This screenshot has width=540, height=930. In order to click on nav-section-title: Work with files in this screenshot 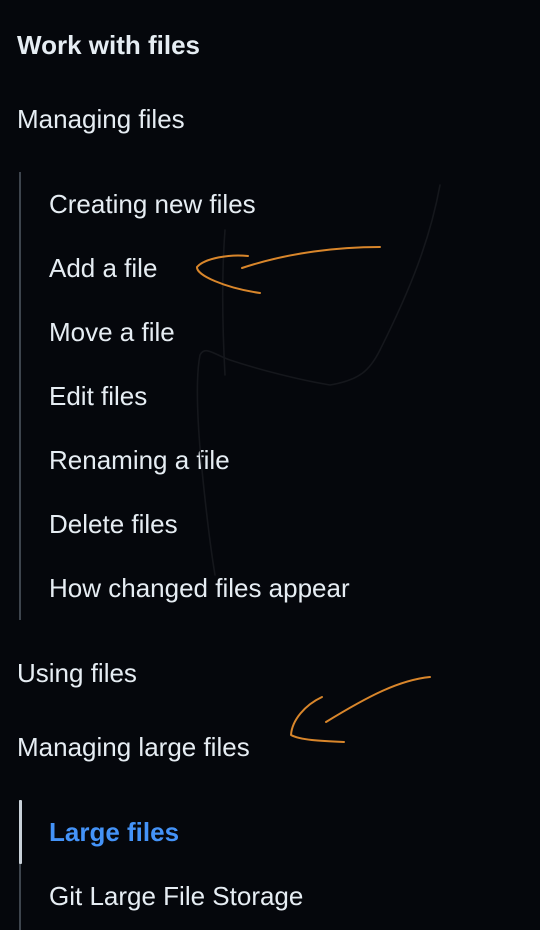, I will do `click(108, 45)`.